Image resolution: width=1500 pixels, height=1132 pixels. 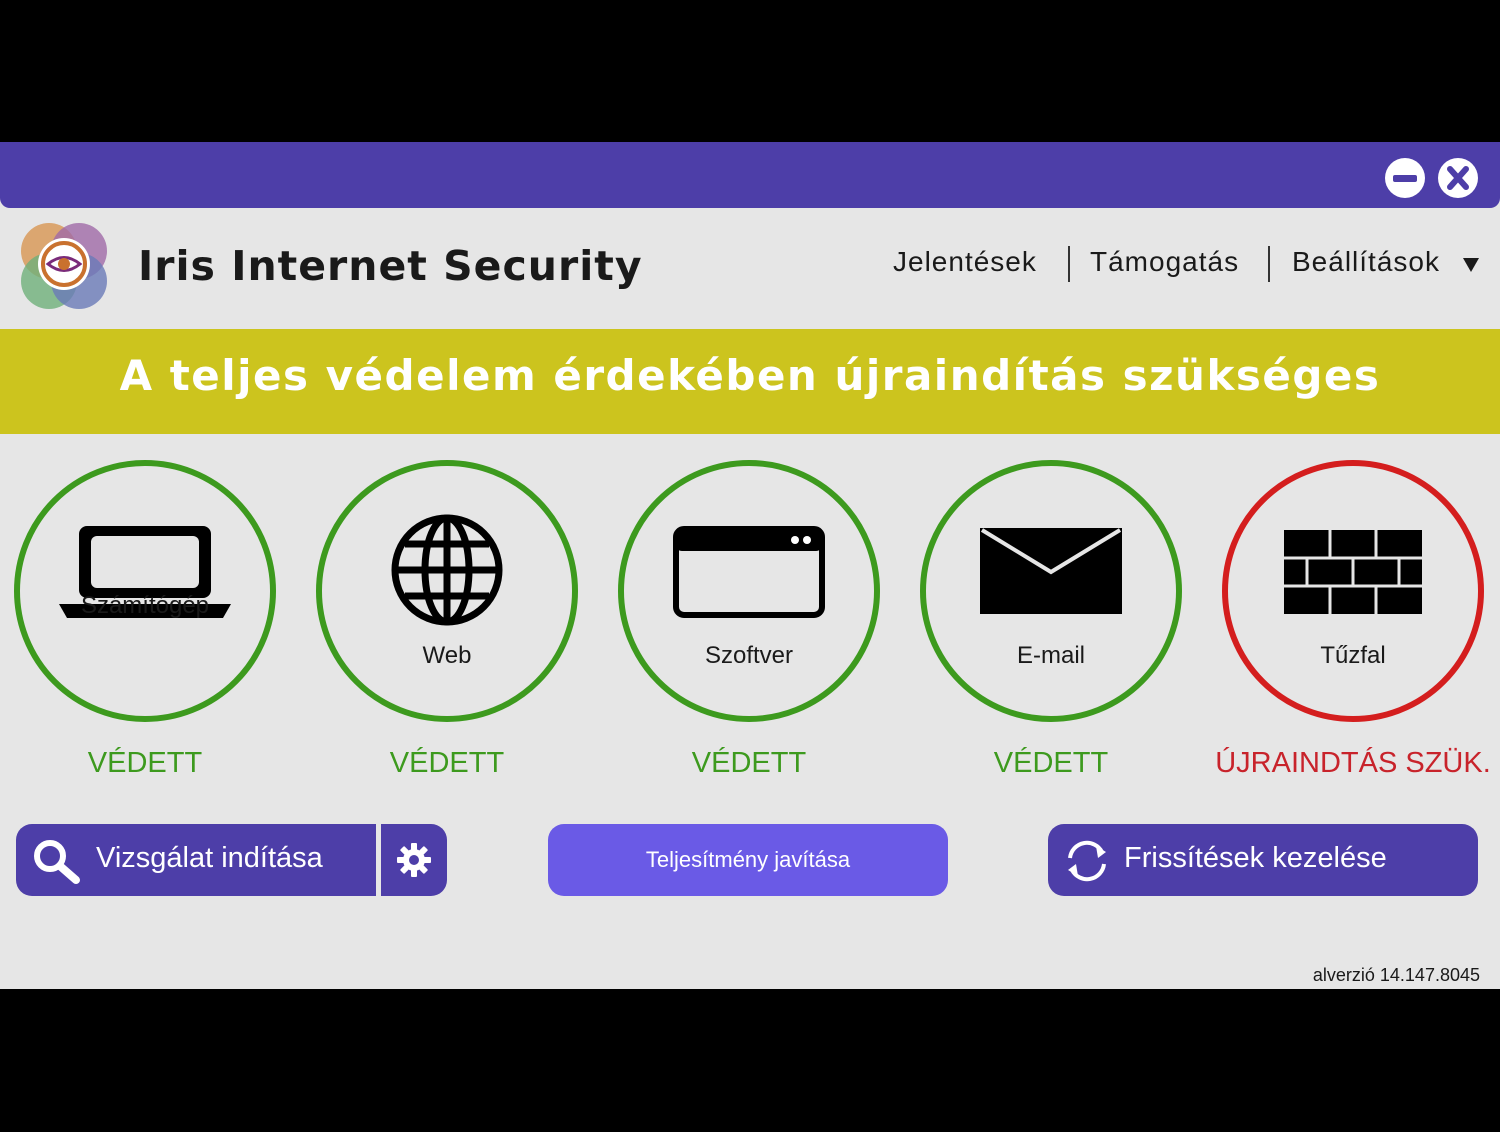 I want to click on close-button, so click(x=1458, y=178).